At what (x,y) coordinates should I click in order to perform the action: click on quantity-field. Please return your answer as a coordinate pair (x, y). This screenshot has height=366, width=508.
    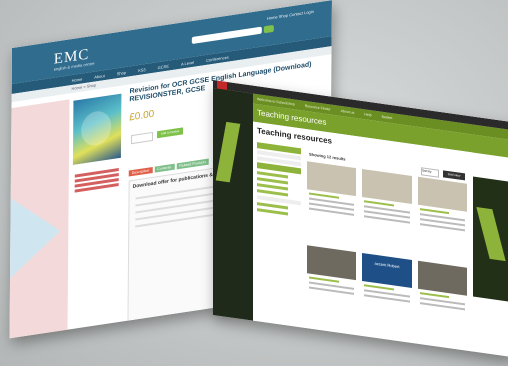
    Looking at the image, I should click on (142, 138).